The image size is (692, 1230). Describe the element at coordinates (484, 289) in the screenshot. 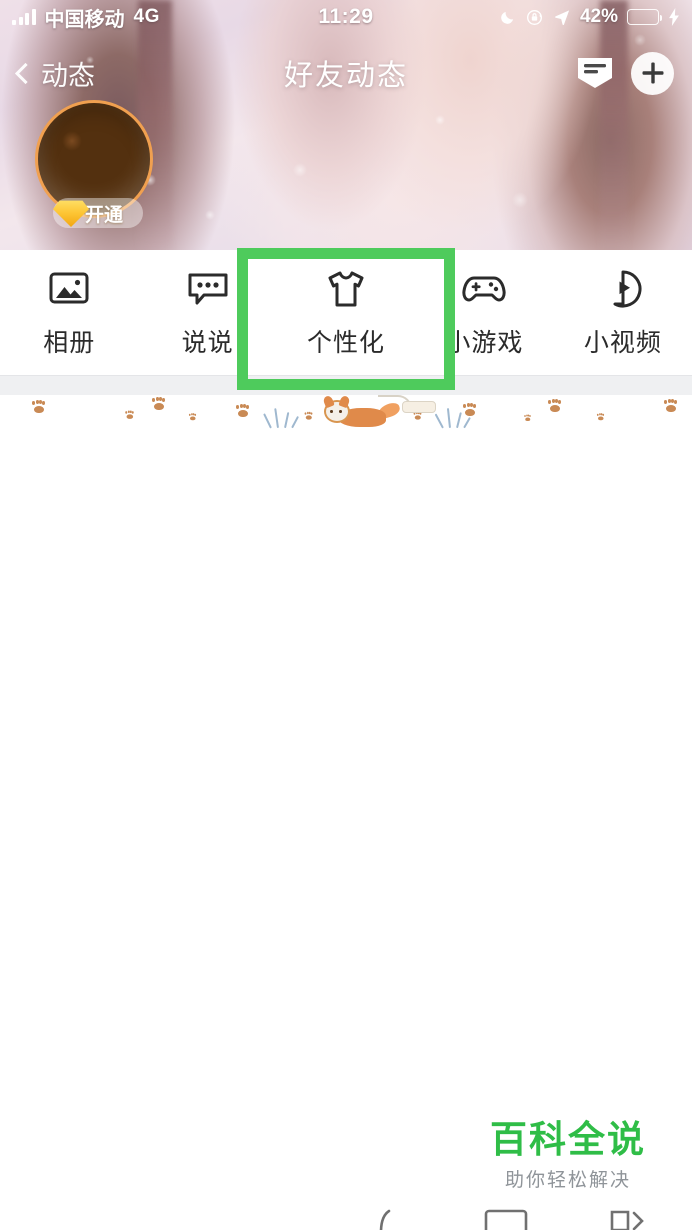

I see `gamepad-icon` at that location.